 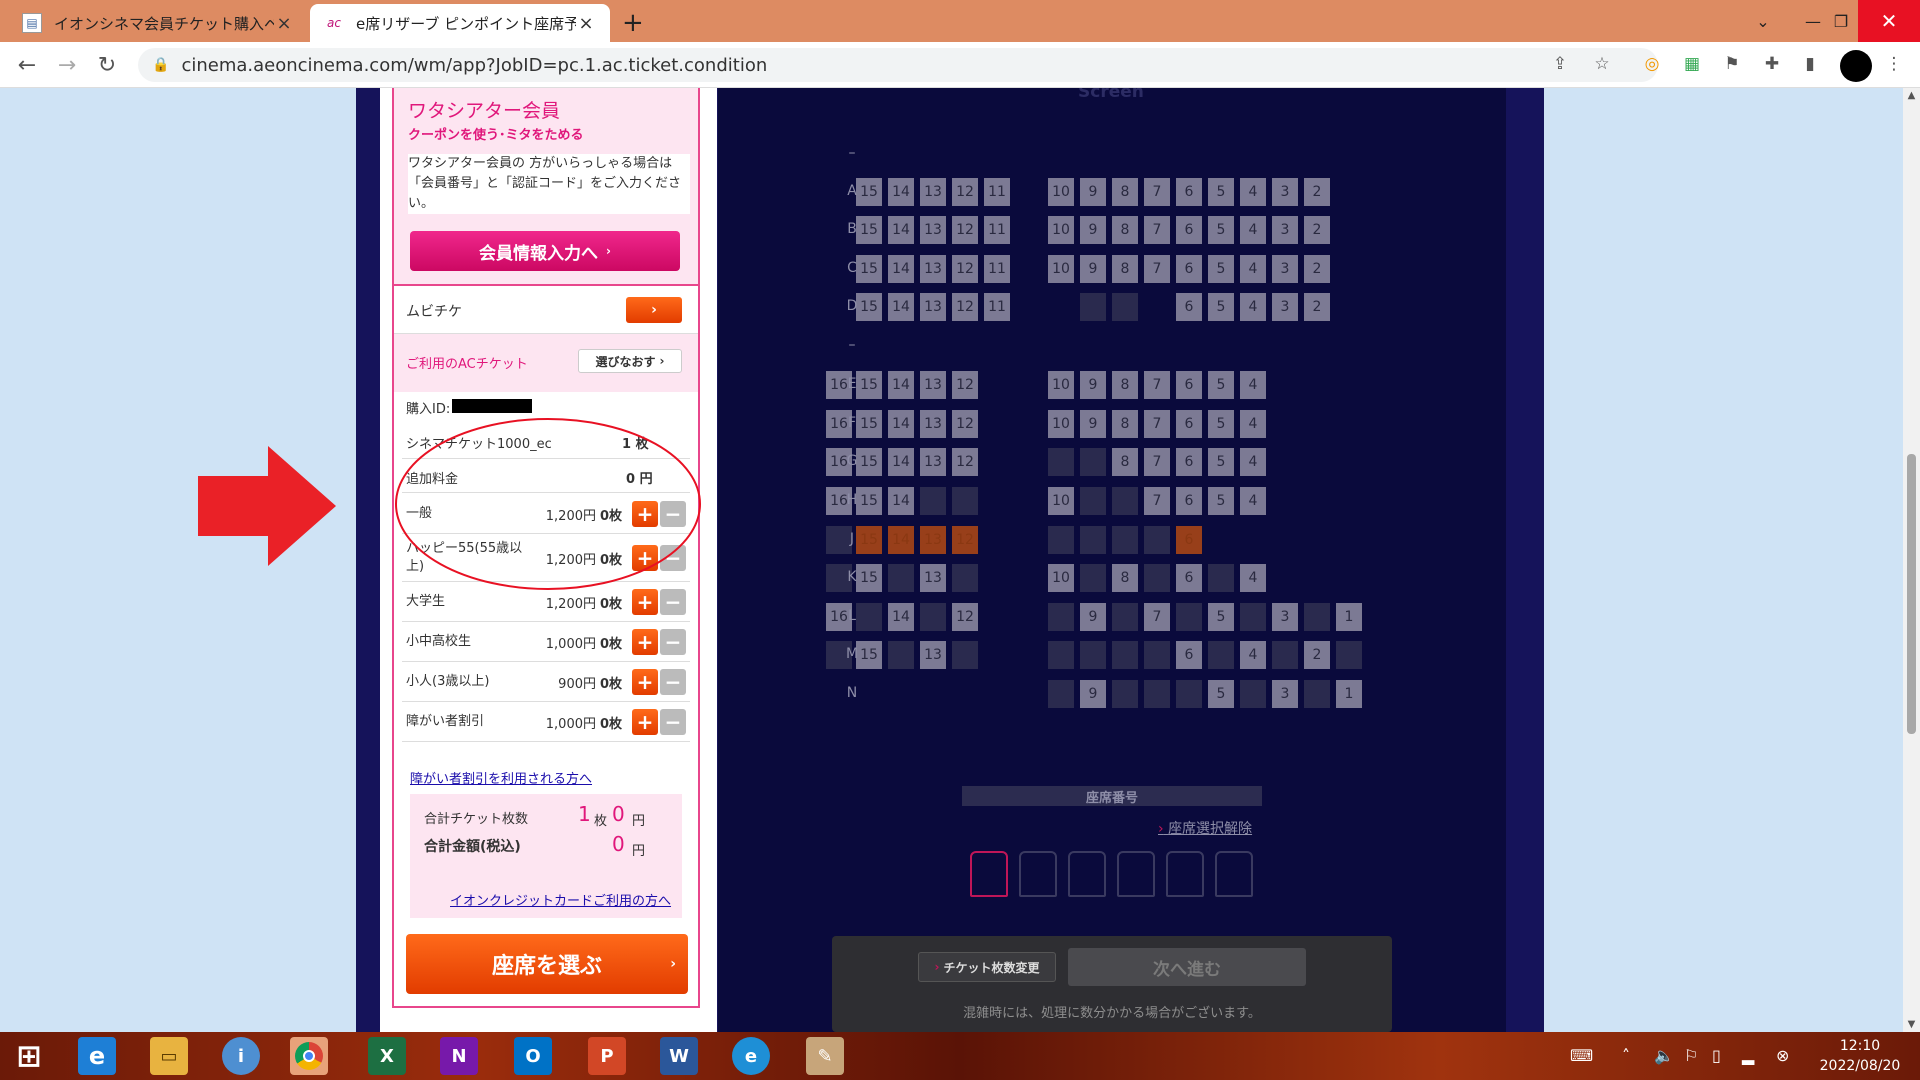 What do you see at coordinates (158, 23) in the screenshot?
I see `tab-member-ticket: ▤ イオンシネマ会員チケット購入ページ ×` at bounding box center [158, 23].